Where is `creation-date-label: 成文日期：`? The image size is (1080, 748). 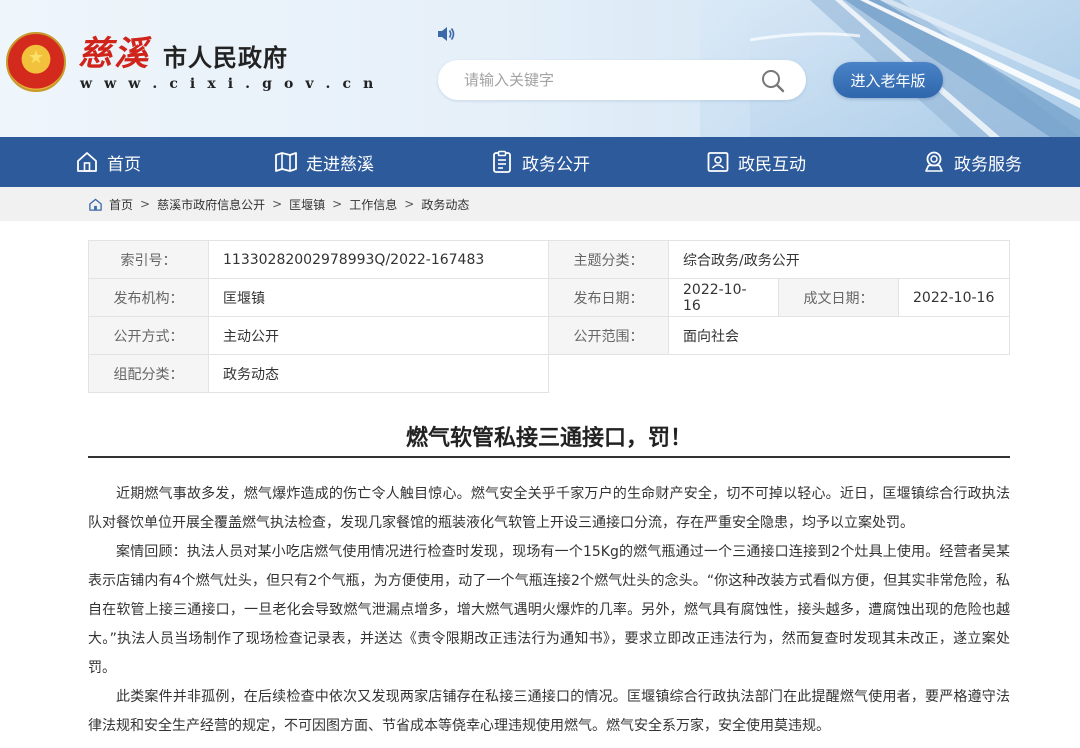 creation-date-label: 成文日期： is located at coordinates (838, 297).